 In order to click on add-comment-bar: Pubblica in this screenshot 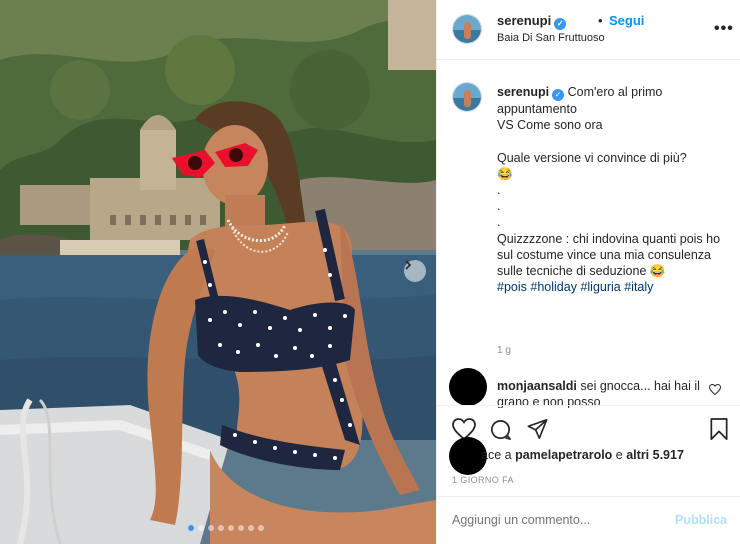, I will do `click(588, 520)`.